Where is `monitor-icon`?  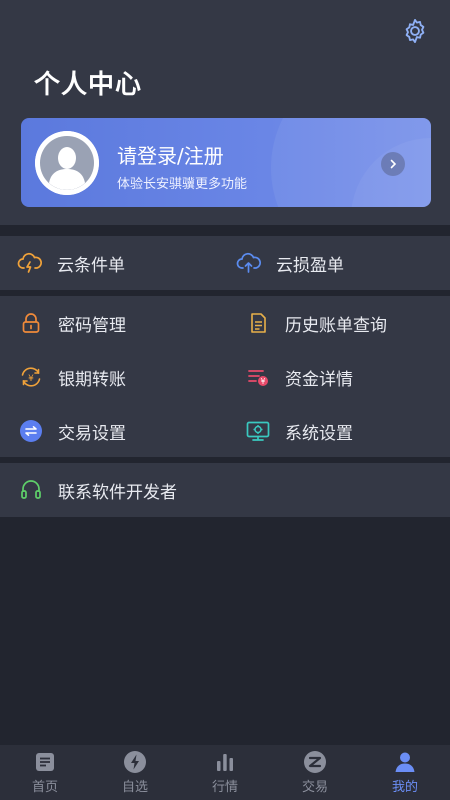 monitor-icon is located at coordinates (258, 431).